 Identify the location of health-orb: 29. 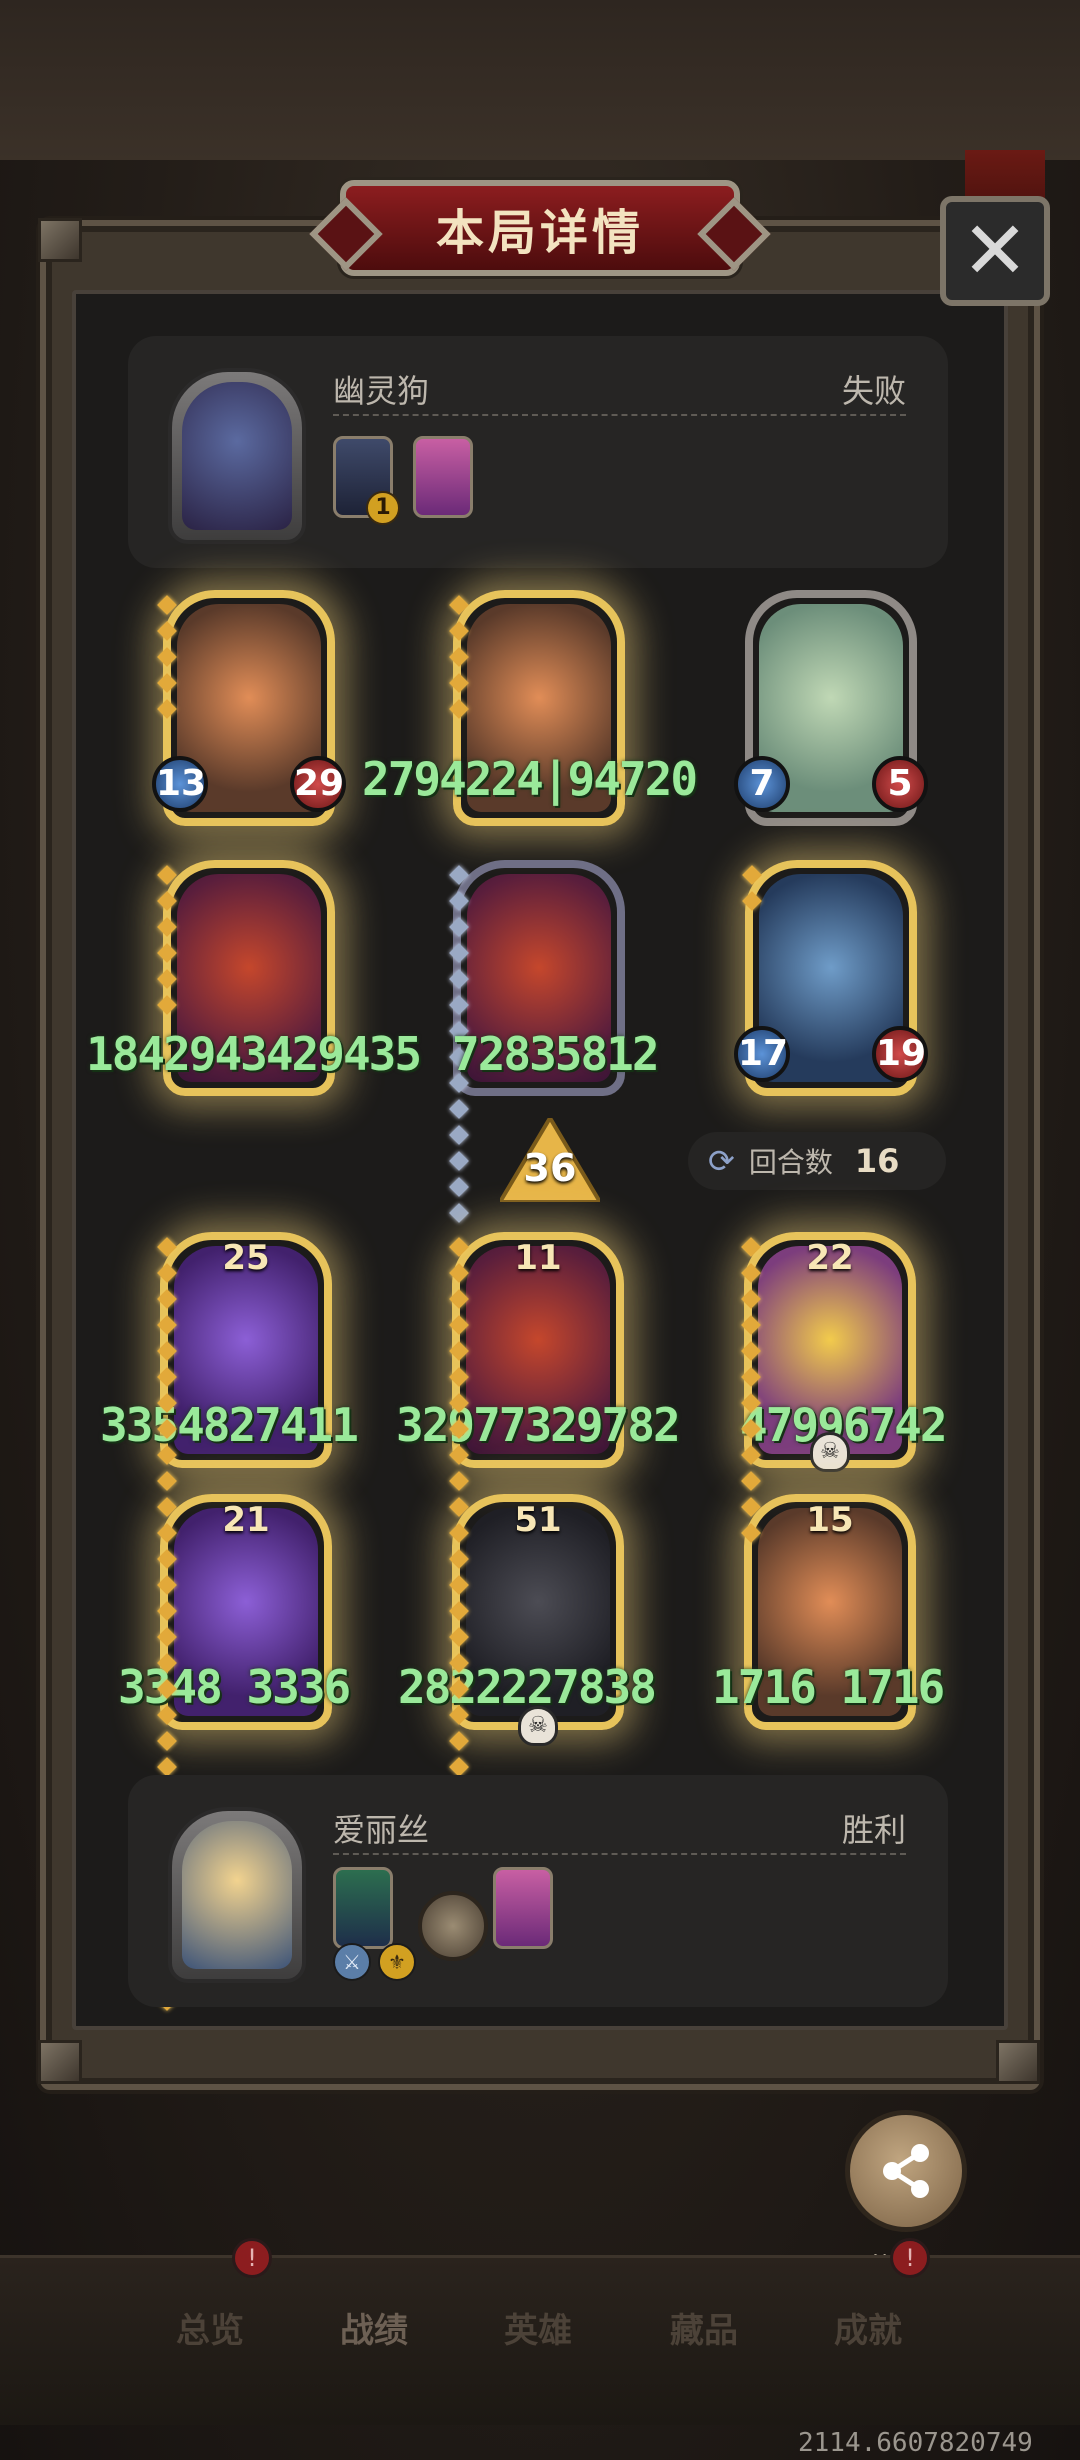
(318, 784).